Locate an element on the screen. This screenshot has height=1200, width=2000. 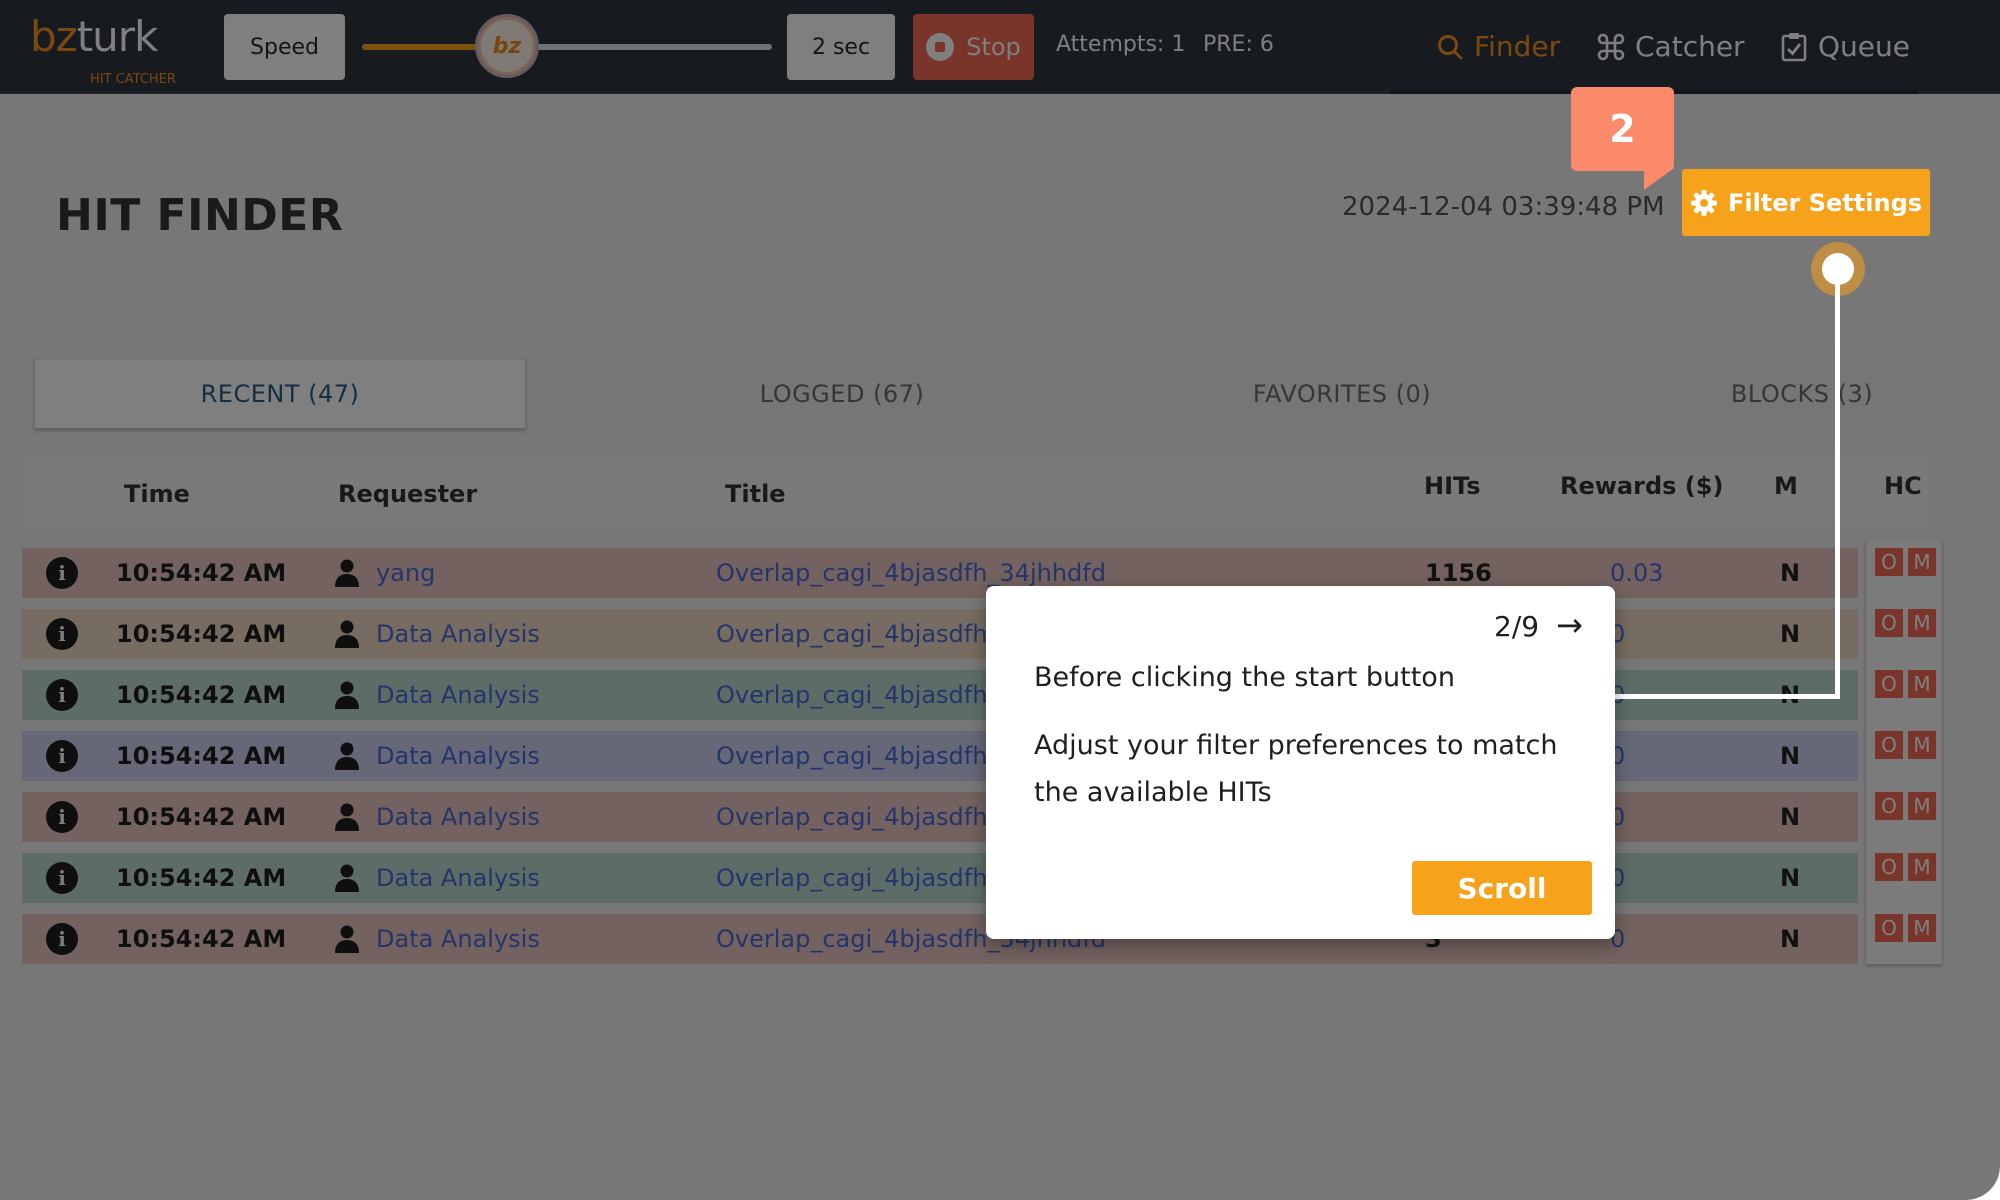
tour-step-badge-tail is located at coordinates (1659, 179).